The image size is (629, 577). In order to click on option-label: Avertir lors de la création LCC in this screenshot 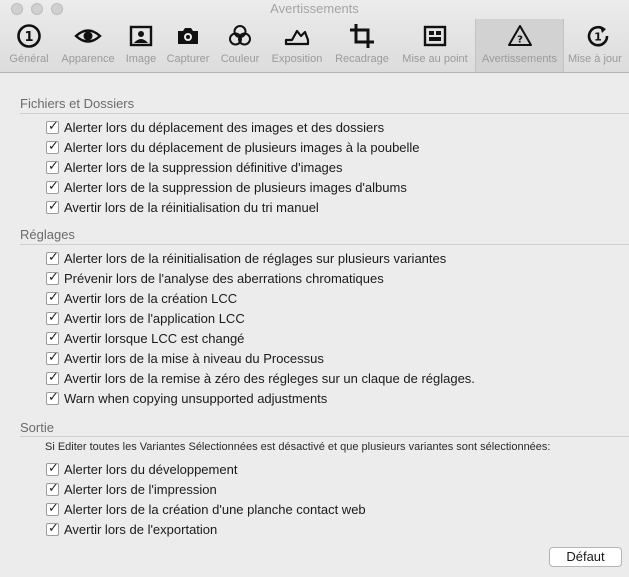, I will do `click(151, 298)`.